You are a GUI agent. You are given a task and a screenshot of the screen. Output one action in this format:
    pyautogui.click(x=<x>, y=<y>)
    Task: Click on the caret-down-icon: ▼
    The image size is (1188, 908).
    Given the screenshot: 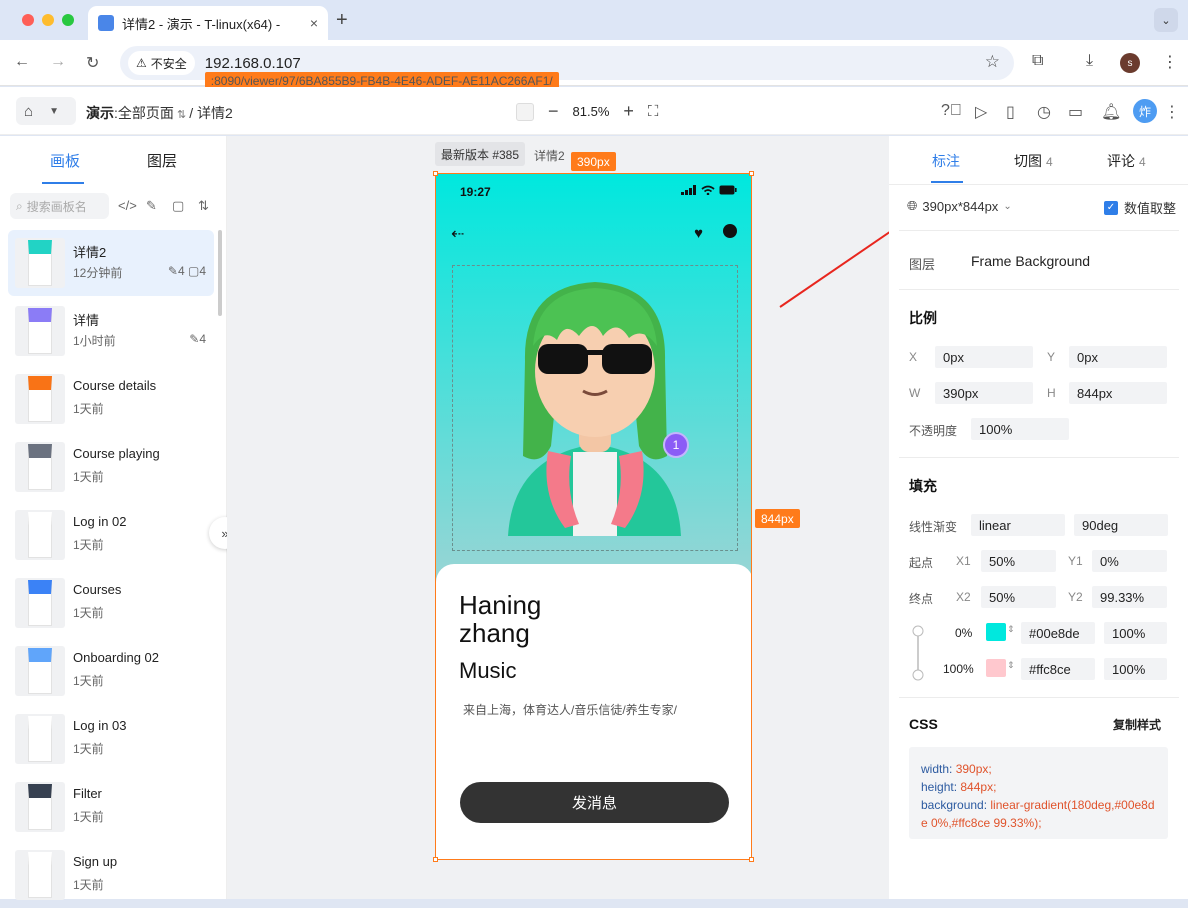 What is the action you would take?
    pyautogui.click(x=54, y=111)
    